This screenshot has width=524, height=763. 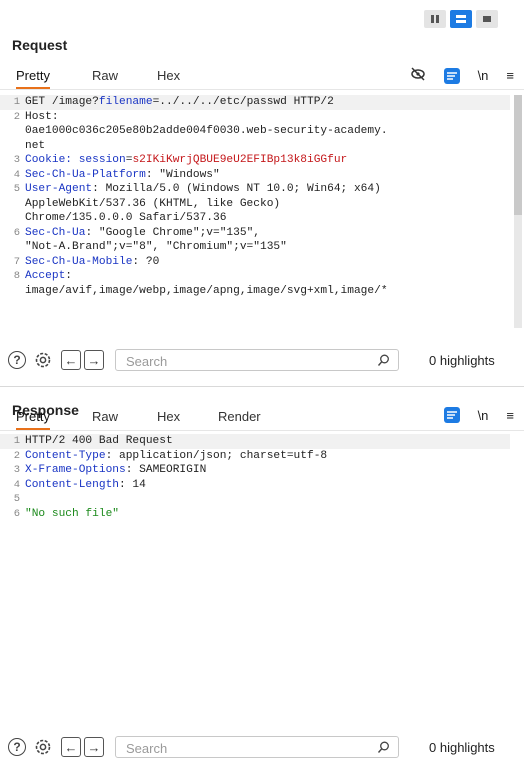 What do you see at coordinates (105, 78) in the screenshot?
I see `request-tab-raw: Raw` at bounding box center [105, 78].